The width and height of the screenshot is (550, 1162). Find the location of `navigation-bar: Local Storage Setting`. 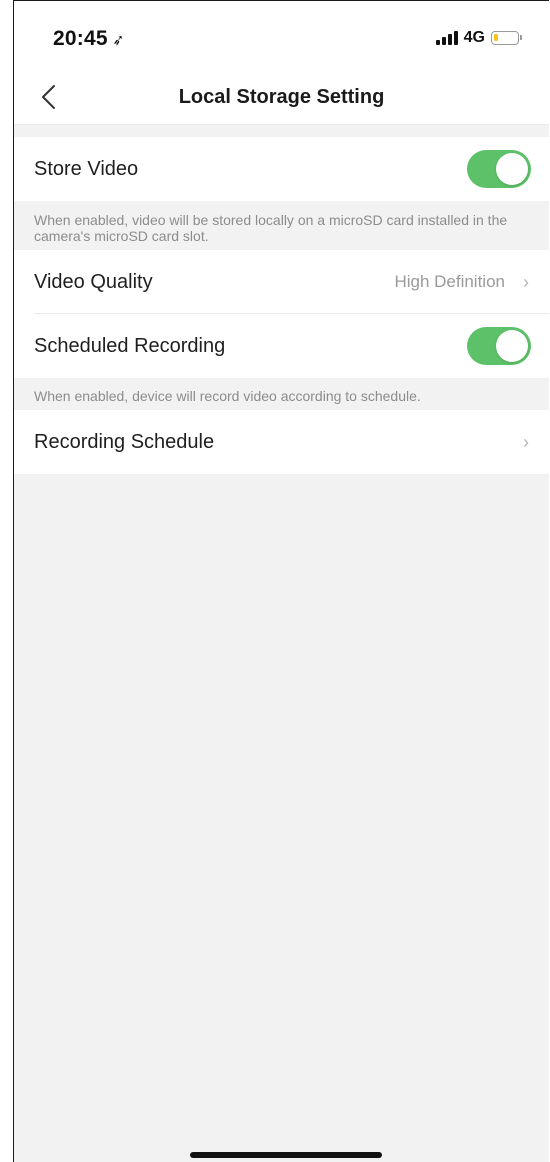

navigation-bar: Local Storage Setting is located at coordinates (281, 96).